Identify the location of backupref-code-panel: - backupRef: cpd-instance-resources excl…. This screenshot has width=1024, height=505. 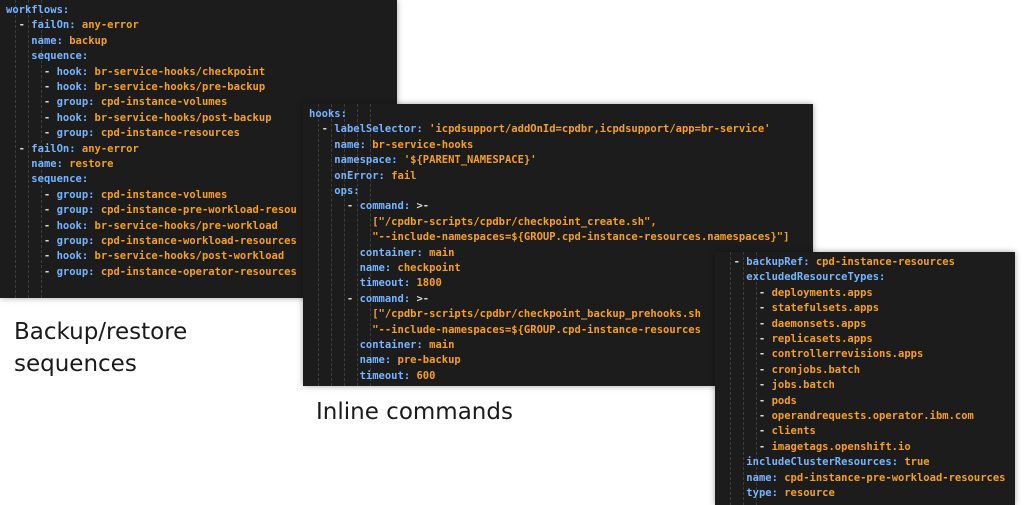
(865, 378).